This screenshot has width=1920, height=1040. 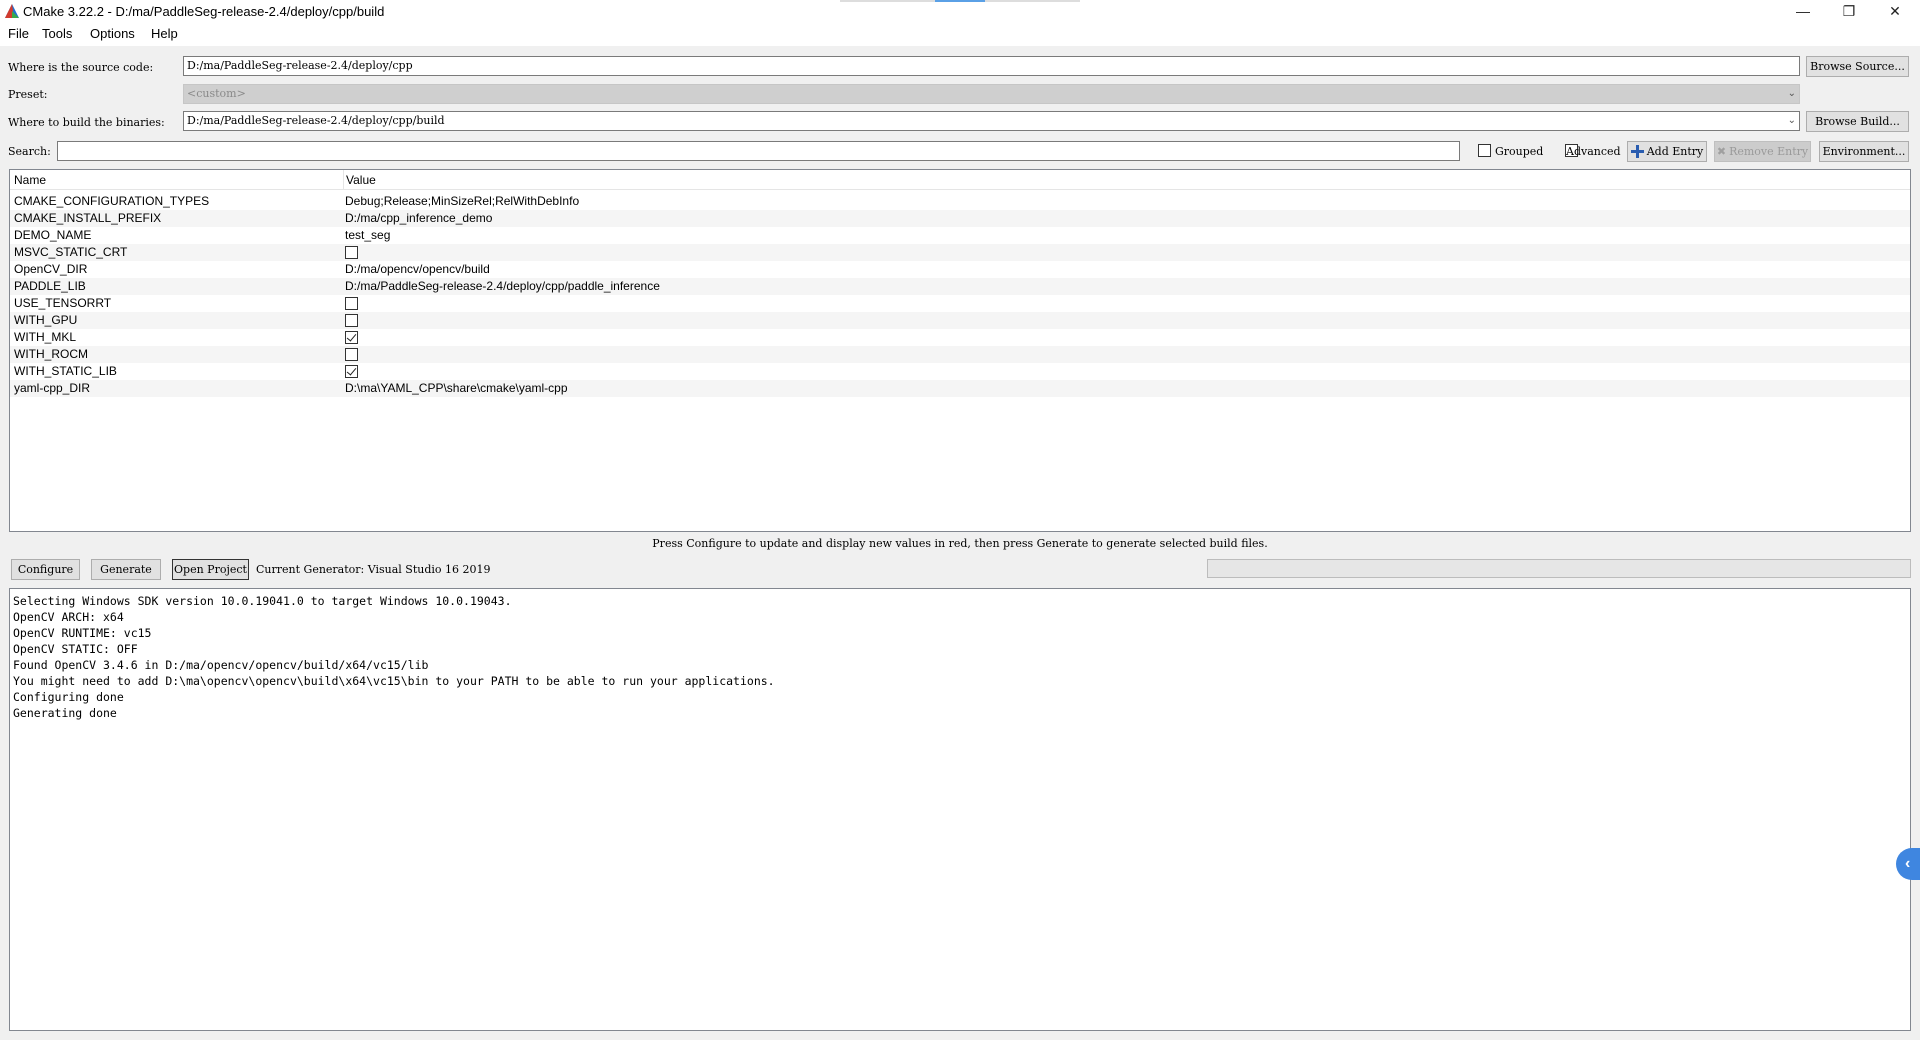 I want to click on open-project-button: Open Project, so click(x=210, y=569).